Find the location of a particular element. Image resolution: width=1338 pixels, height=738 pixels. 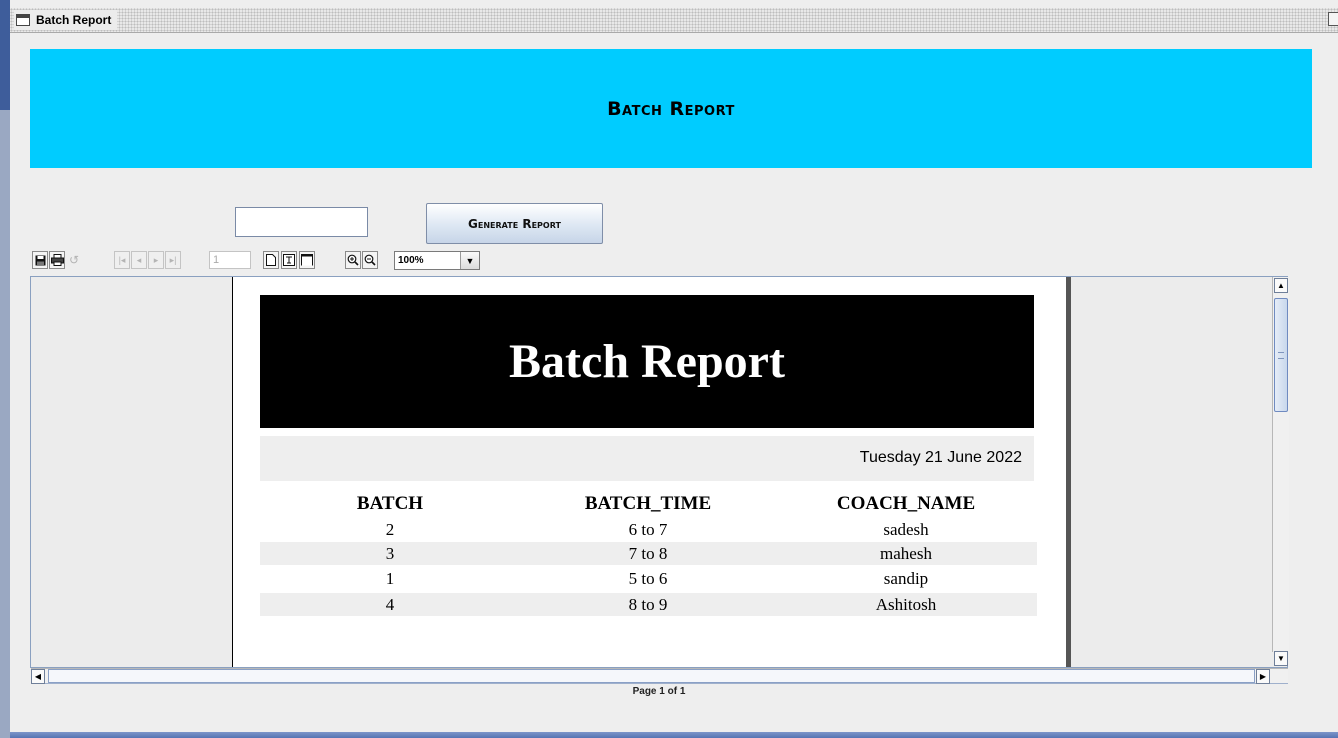

zoom-value: 100% is located at coordinates (411, 260).